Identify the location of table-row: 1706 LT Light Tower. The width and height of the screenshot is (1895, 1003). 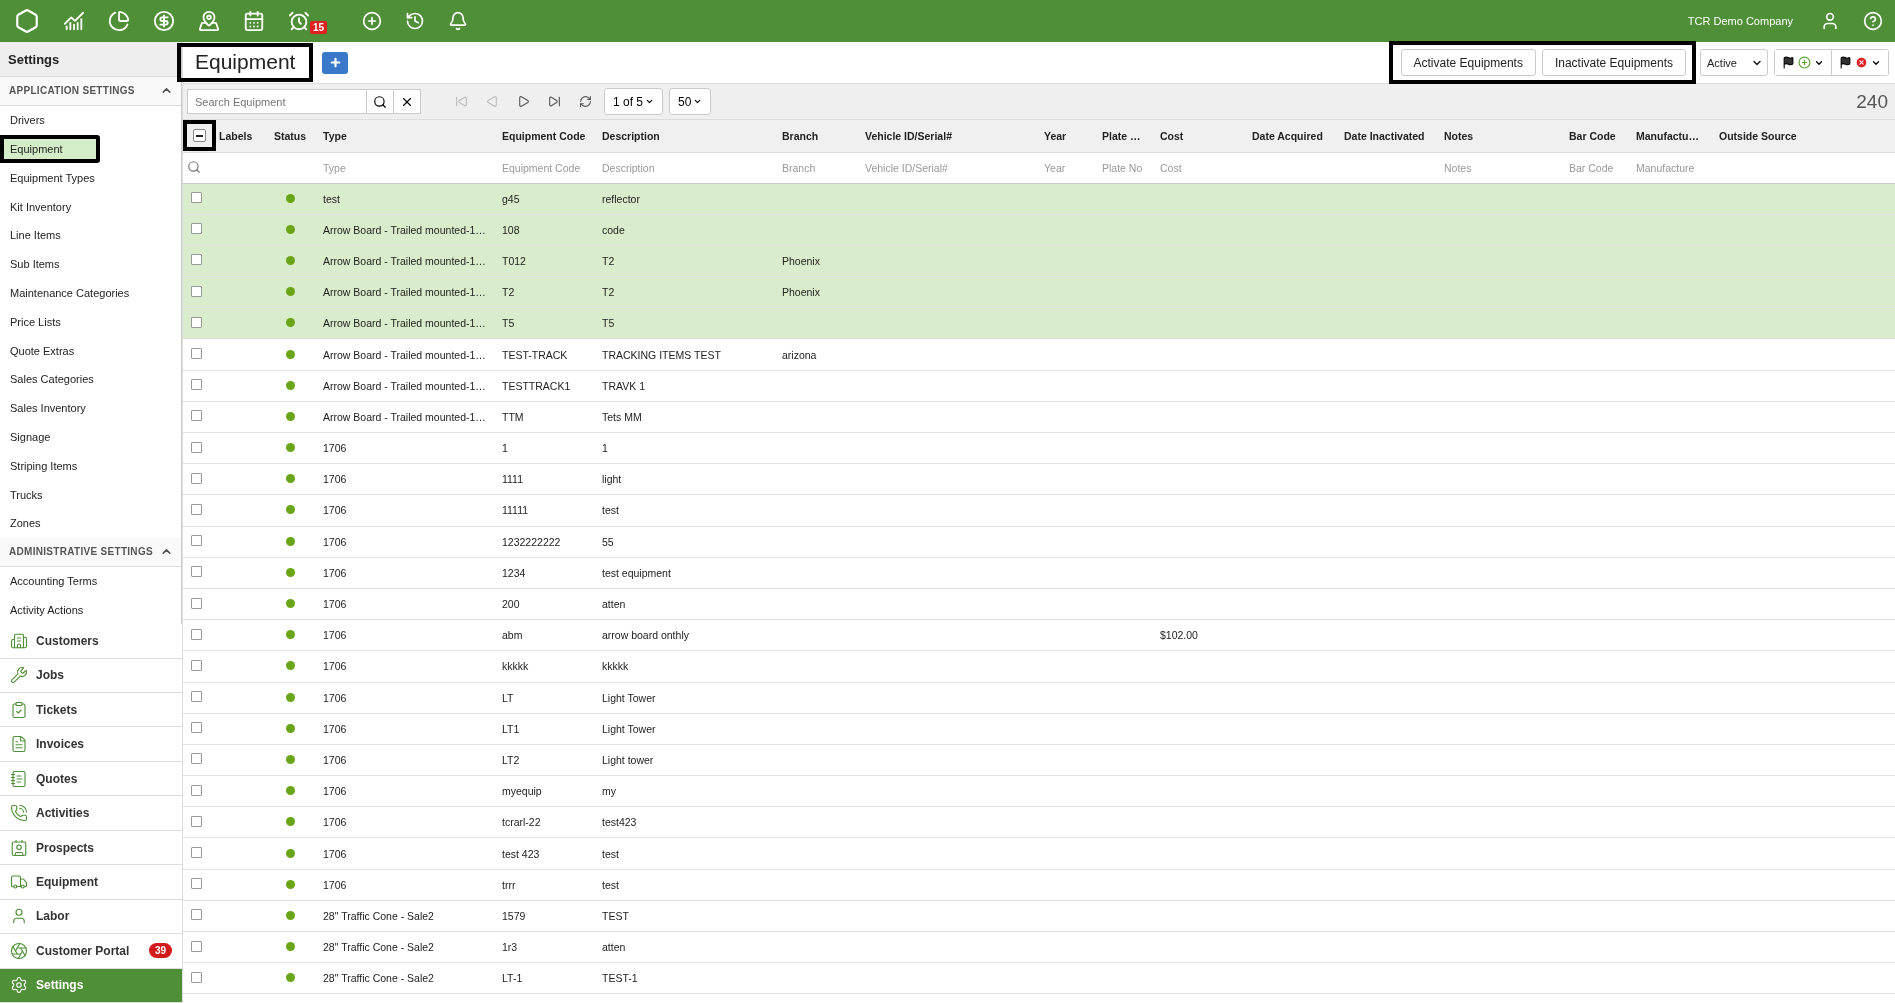
(1039, 698).